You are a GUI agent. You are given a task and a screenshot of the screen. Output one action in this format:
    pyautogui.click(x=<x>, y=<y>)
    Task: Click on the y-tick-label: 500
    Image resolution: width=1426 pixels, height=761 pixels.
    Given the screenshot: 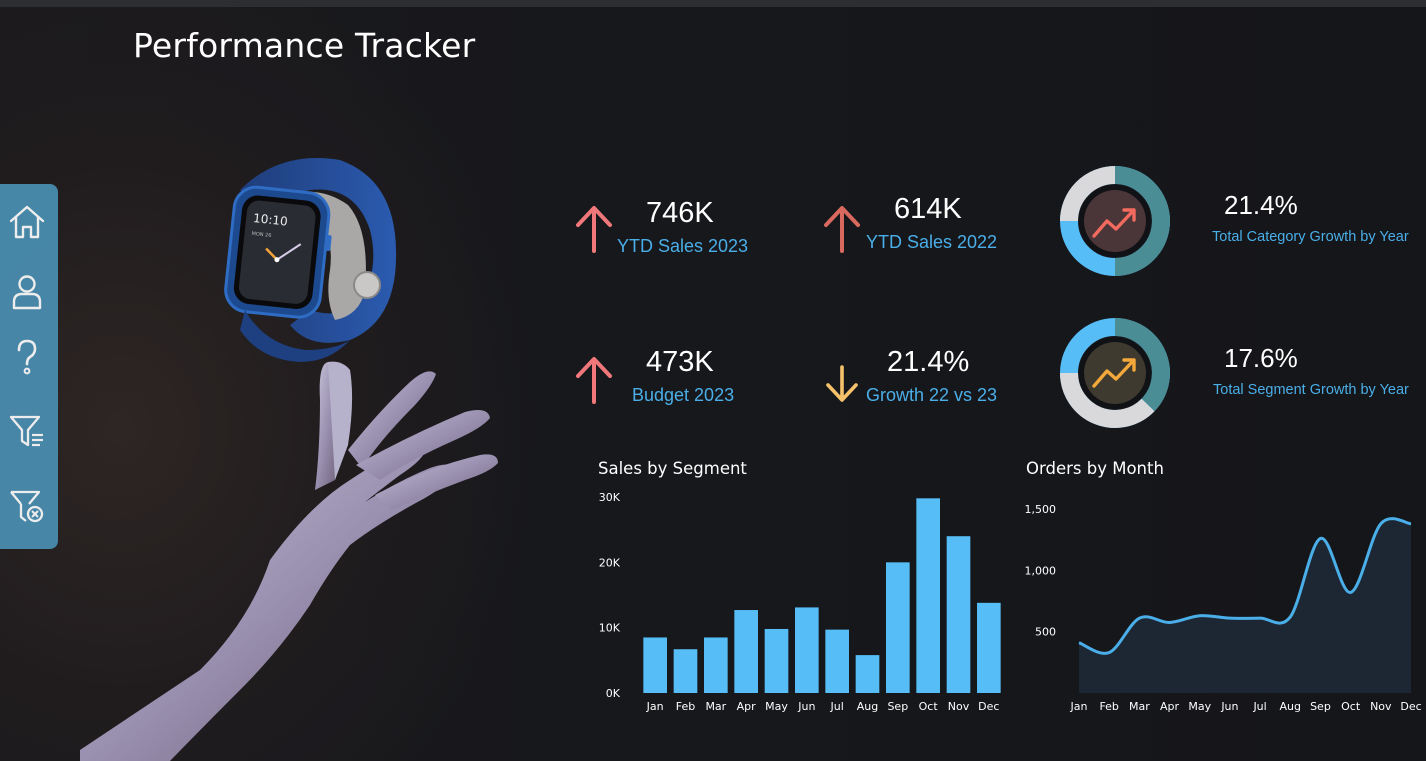 What is the action you would take?
    pyautogui.click(x=1045, y=632)
    